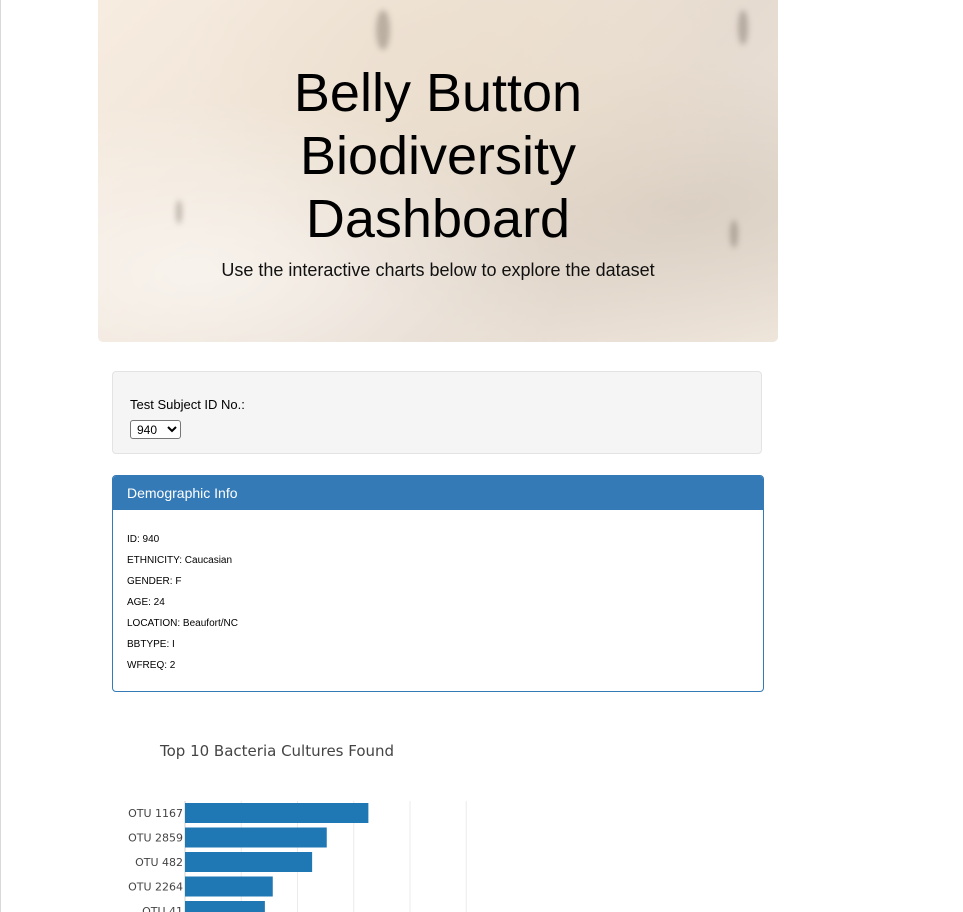  I want to click on page-title-line: Belly Button, so click(438, 93).